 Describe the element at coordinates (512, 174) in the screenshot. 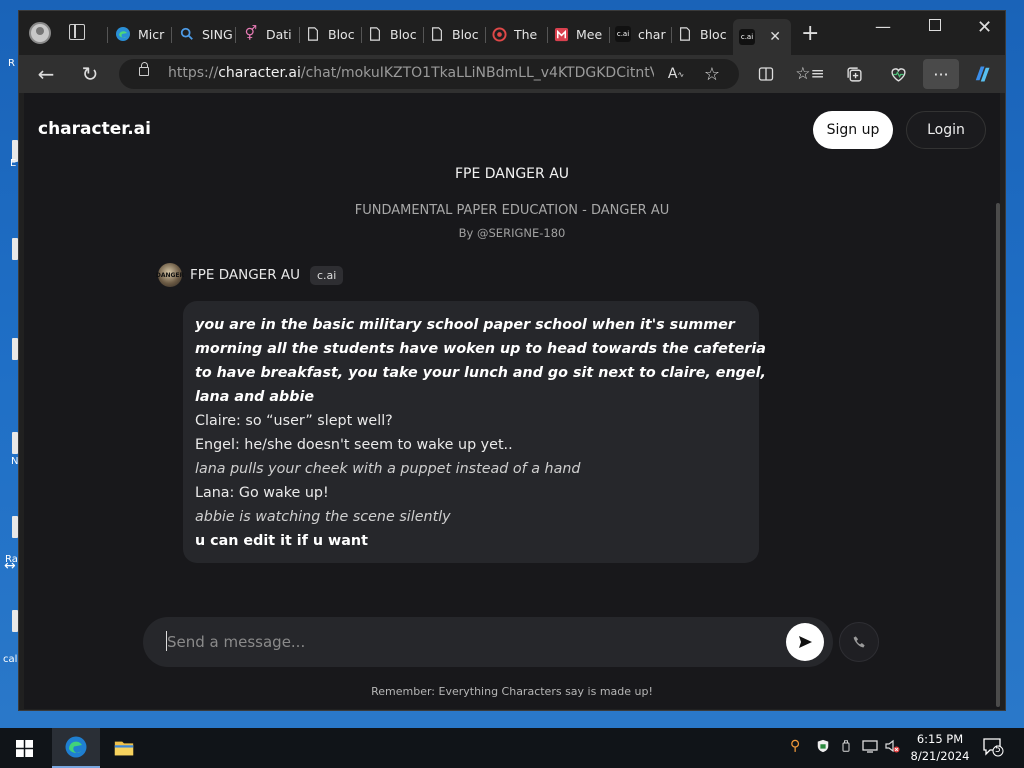

I see `character-title: FPE DANGER AU` at that location.